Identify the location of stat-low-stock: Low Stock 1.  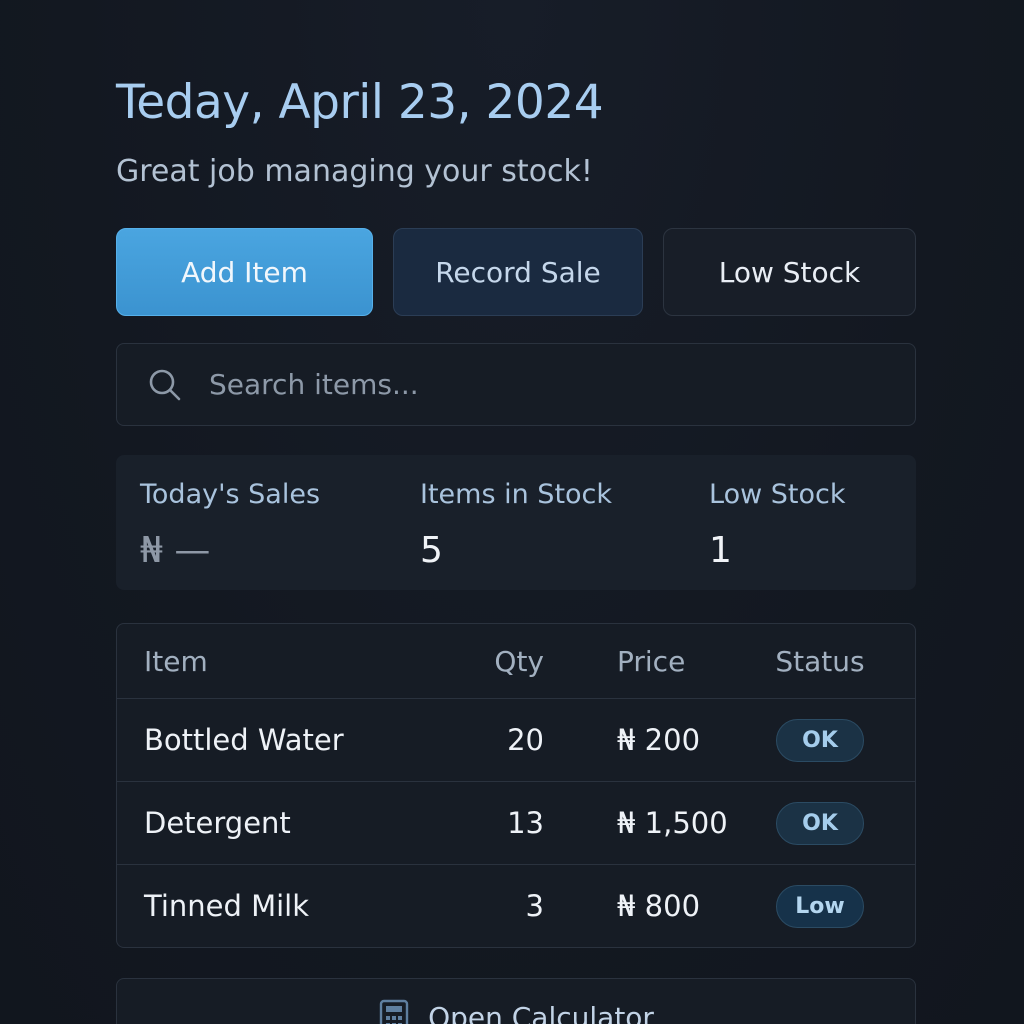
(777, 524).